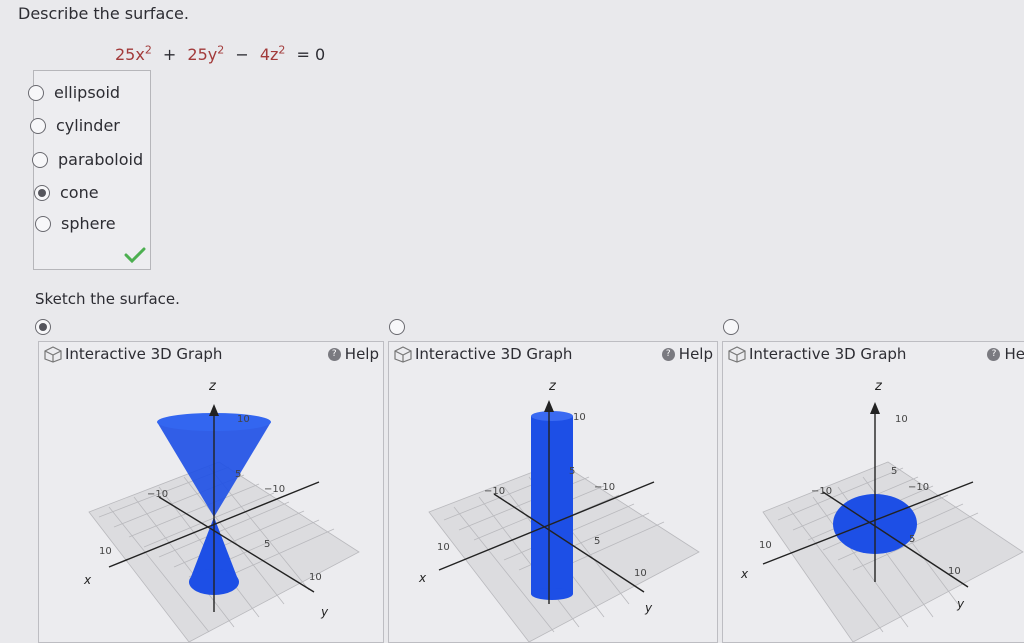 This screenshot has height=643, width=1024. What do you see at coordinates (552, 594) in the screenshot?
I see `cylinder-bottom` at bounding box center [552, 594].